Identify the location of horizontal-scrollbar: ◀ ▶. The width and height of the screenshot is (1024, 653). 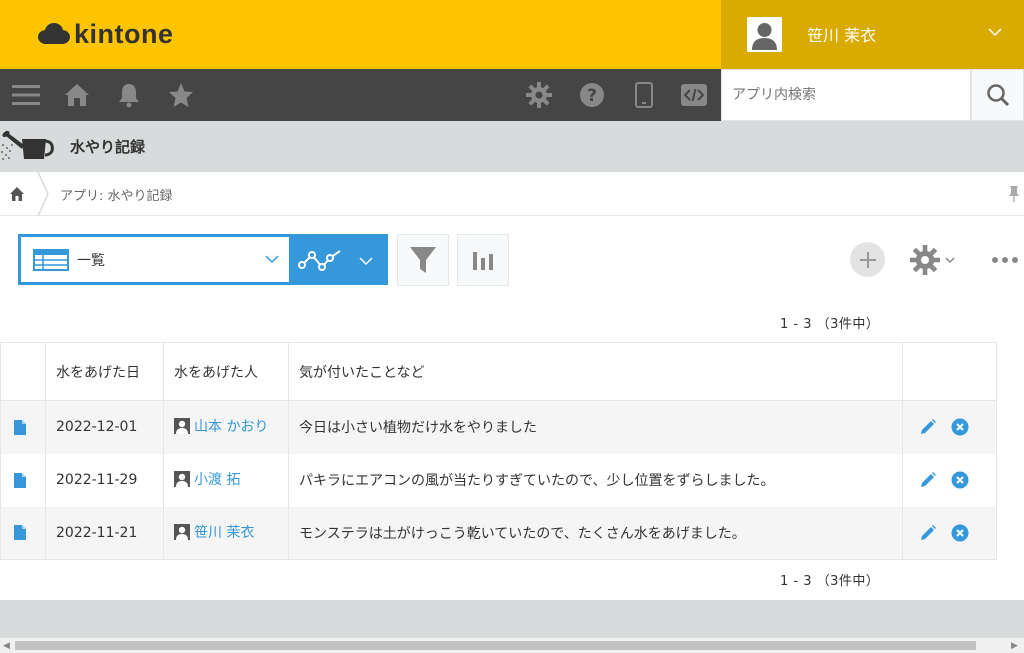
(512, 645).